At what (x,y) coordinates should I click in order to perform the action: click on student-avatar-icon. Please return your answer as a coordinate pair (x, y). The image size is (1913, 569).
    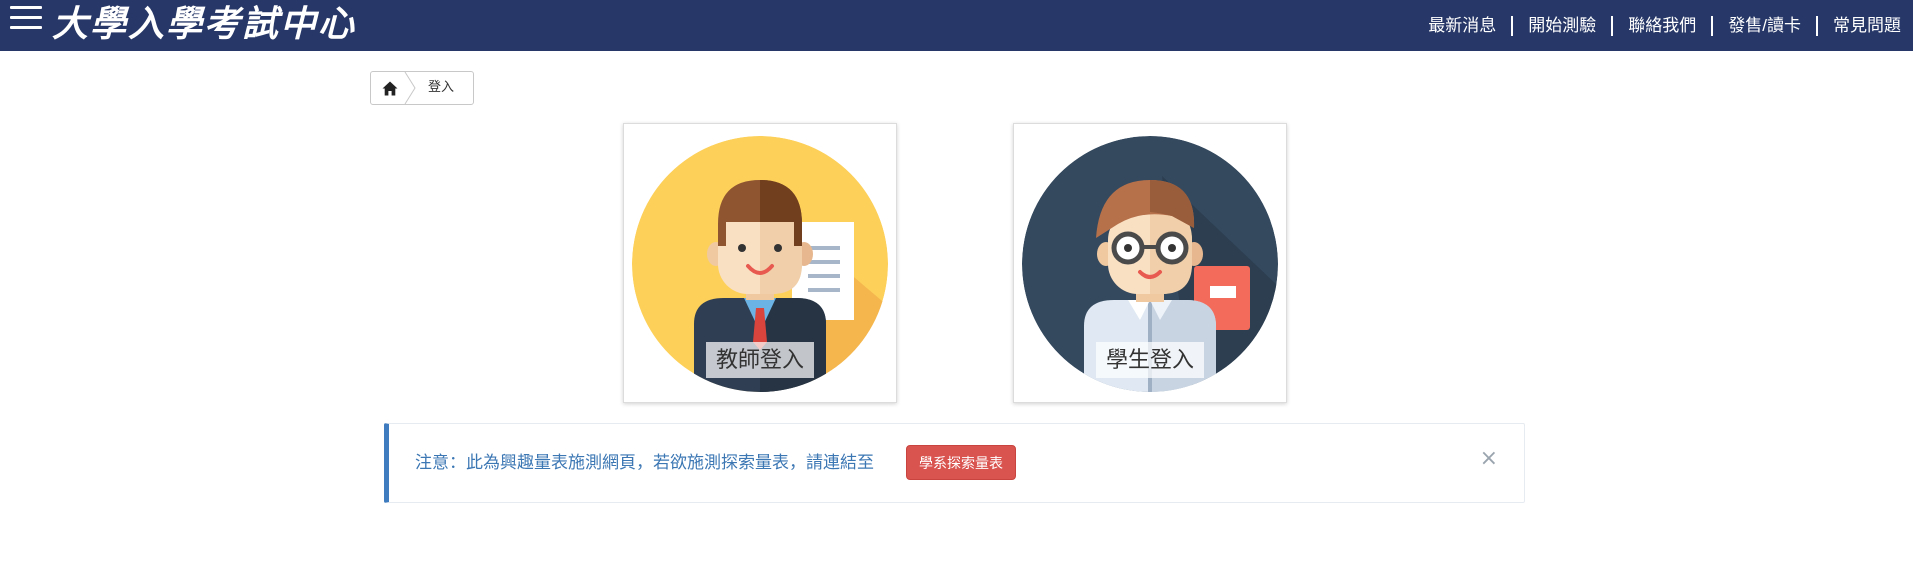
    Looking at the image, I should click on (1150, 264).